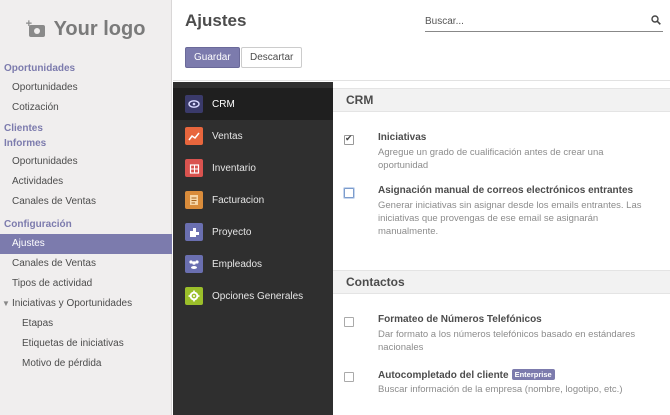 This screenshot has height=415, width=670. What do you see at coordinates (194, 296) in the screenshot?
I see `general-settings-gear-icon` at bounding box center [194, 296].